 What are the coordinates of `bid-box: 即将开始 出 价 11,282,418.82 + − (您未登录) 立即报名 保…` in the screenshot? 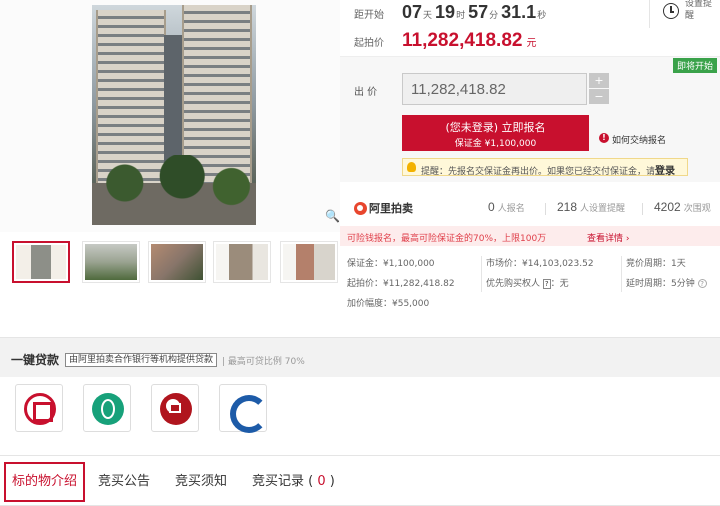 It's located at (530, 119).